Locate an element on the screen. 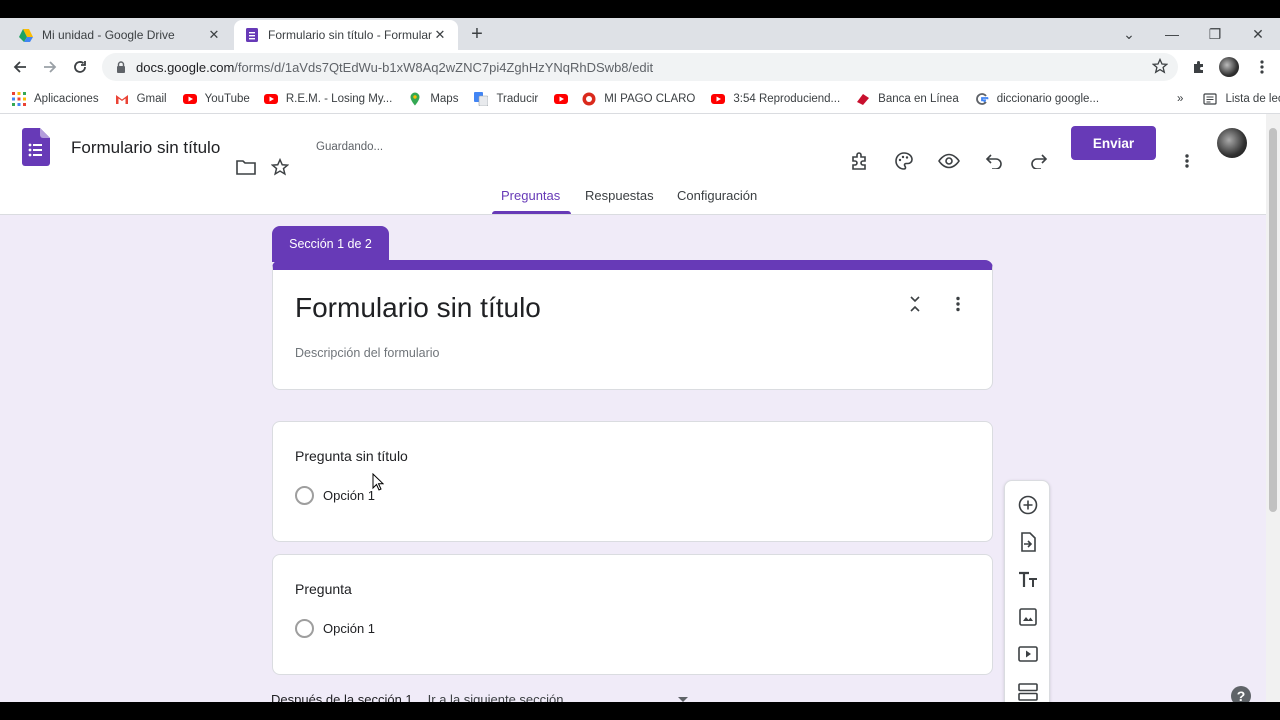 This screenshot has height=720, width=1280. send-button: Enviar is located at coordinates (1113, 143).